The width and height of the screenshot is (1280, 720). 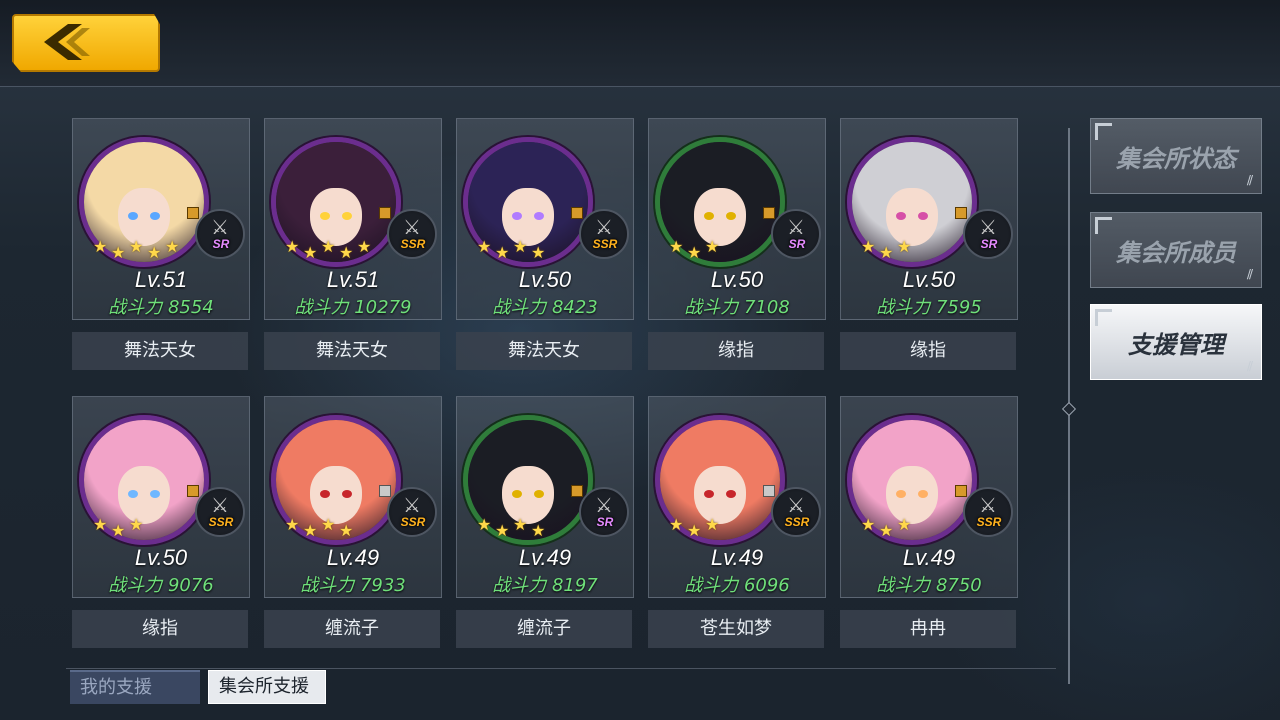 What do you see at coordinates (766, 585) in the screenshot?
I see `power-value: 6096` at bounding box center [766, 585].